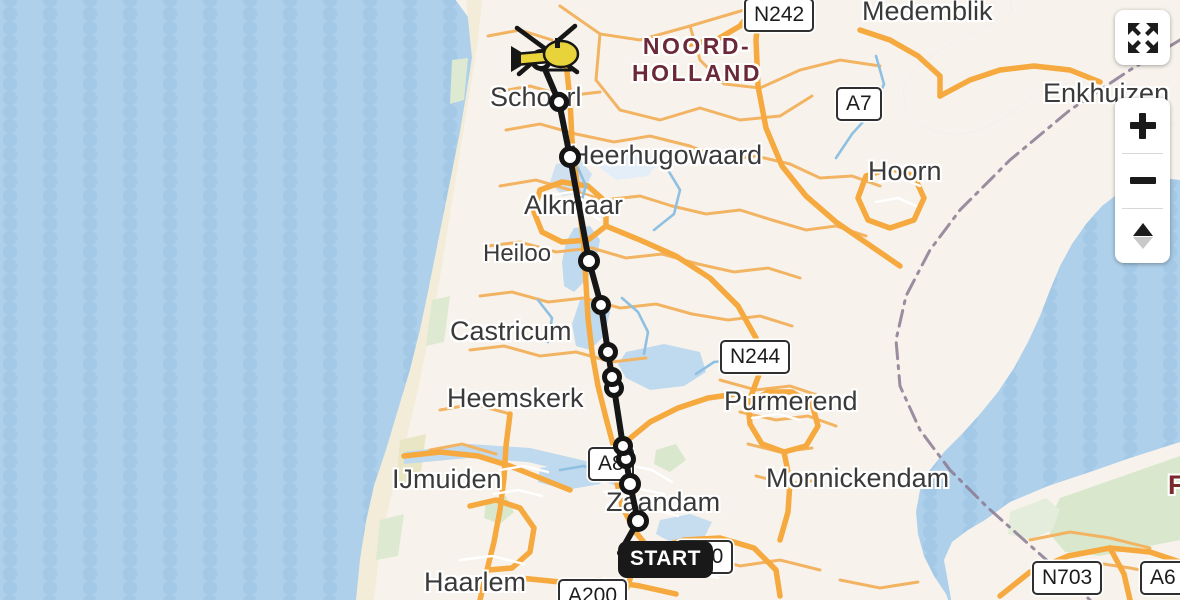  I want to click on zoom-in-button, so click(1142, 125).